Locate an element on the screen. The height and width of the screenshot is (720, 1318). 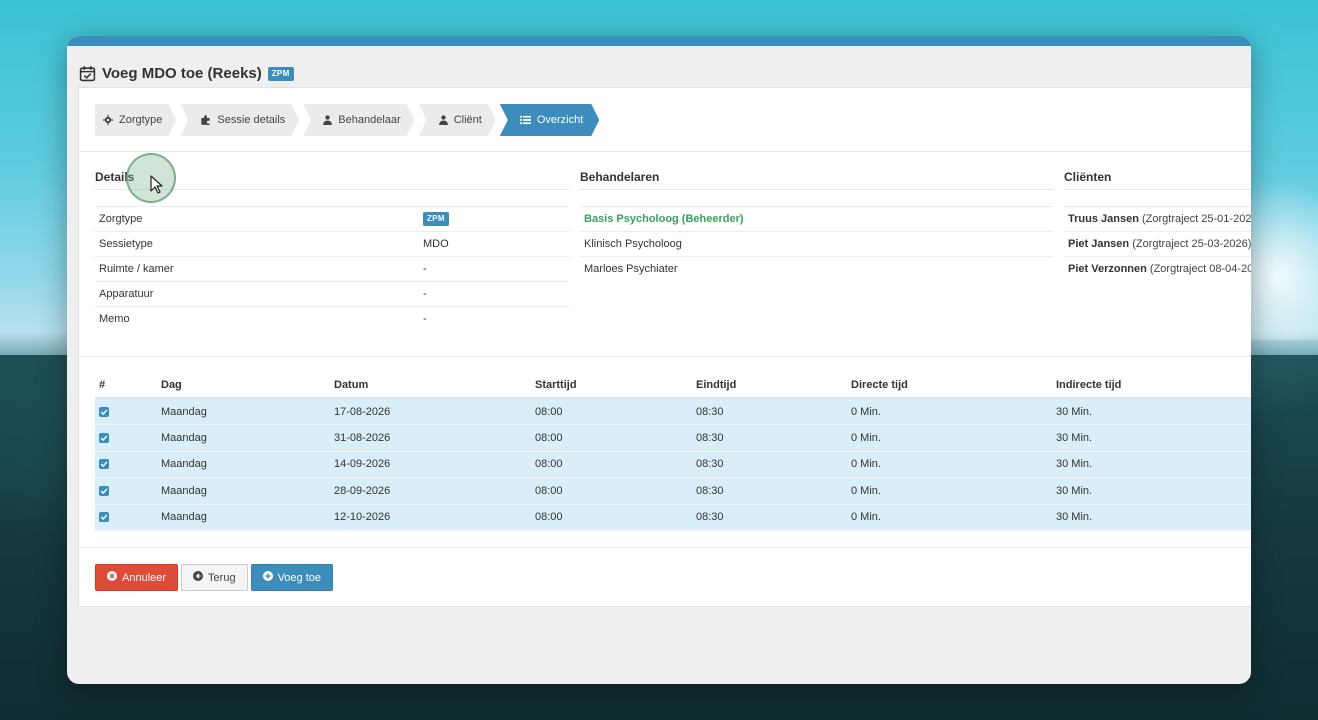
footer-divider is located at coordinates (665, 547).